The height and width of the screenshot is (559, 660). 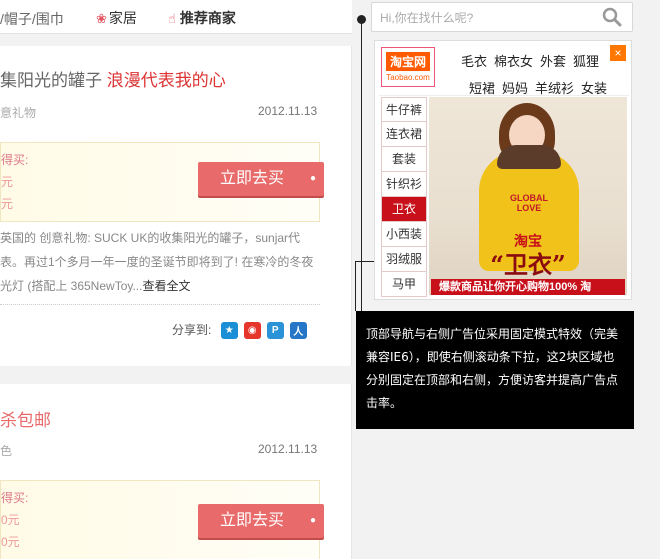 I want to click on nav-home-label: 家居, so click(x=122, y=18).